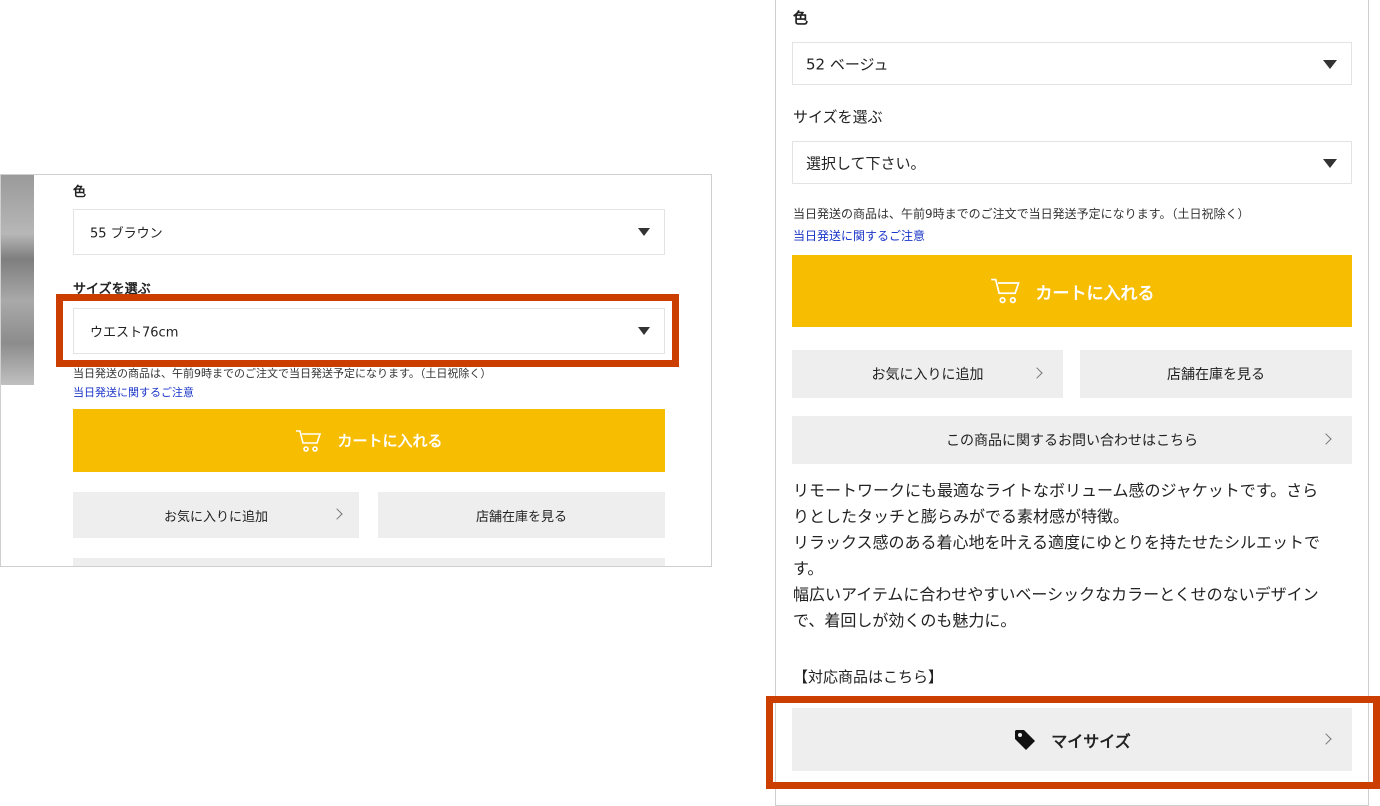 The width and height of the screenshot is (1380, 806). I want to click on my-size-button: マイサイズ, so click(1072, 739).